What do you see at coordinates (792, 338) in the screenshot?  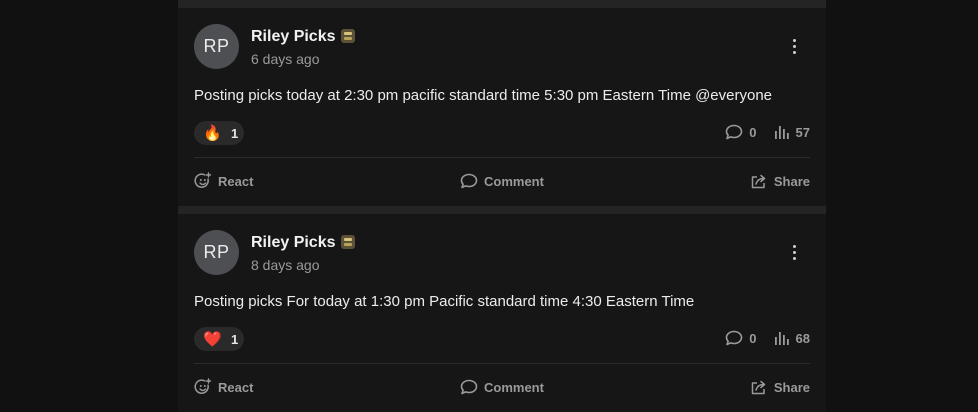 I see `view-count: 68` at bounding box center [792, 338].